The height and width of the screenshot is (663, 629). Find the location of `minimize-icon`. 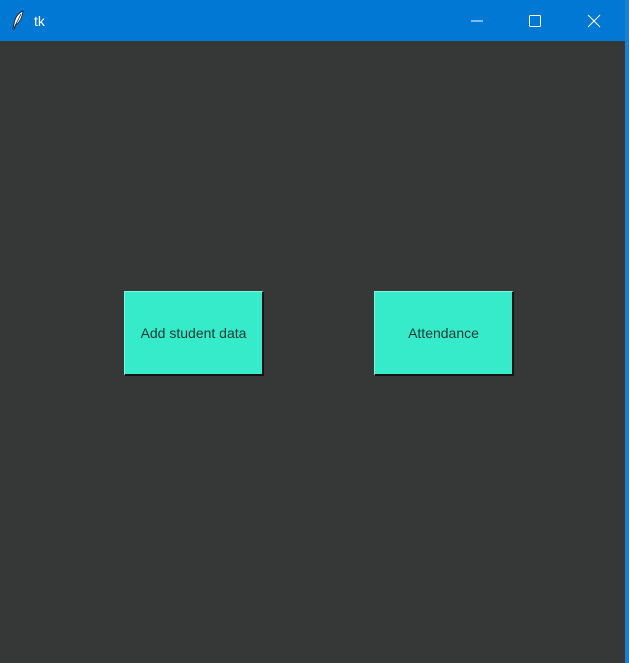

minimize-icon is located at coordinates (477, 21).